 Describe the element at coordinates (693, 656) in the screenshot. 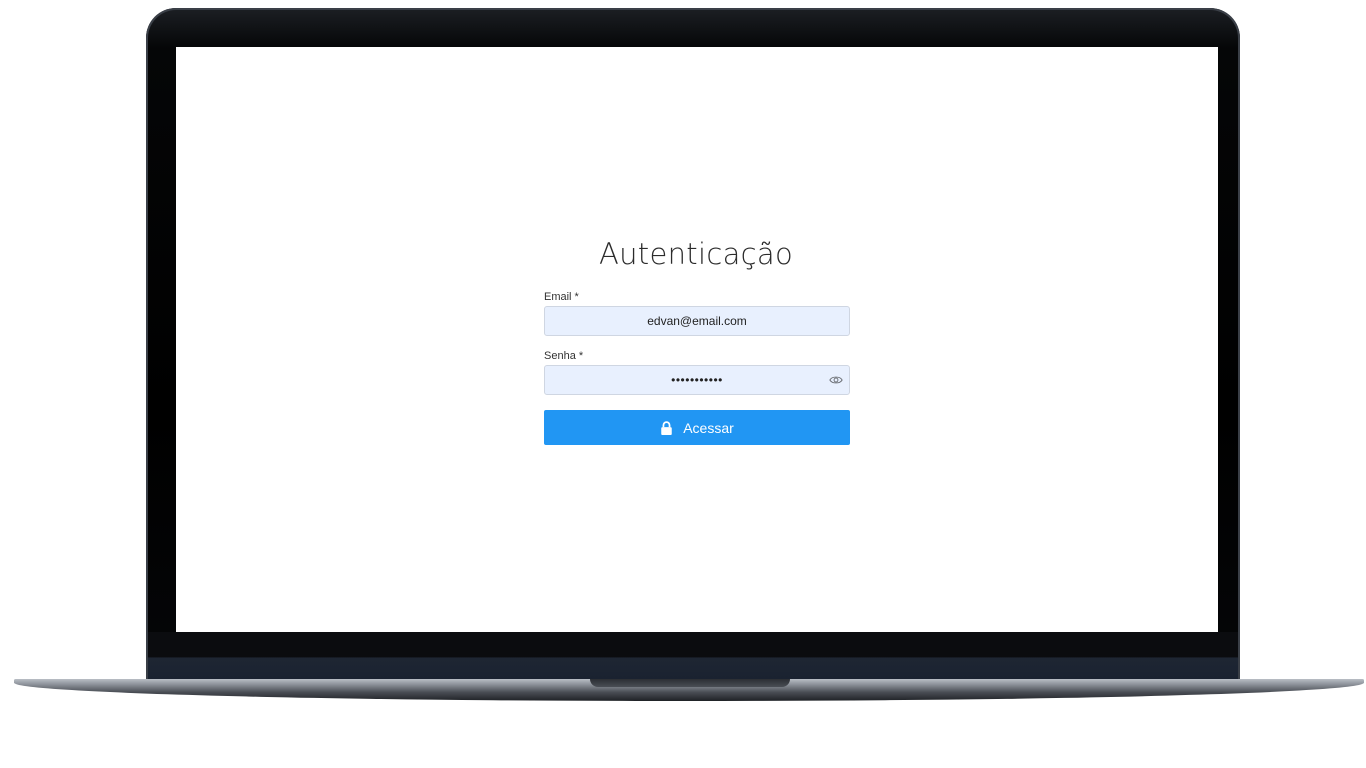

I see `laptop-chin` at that location.